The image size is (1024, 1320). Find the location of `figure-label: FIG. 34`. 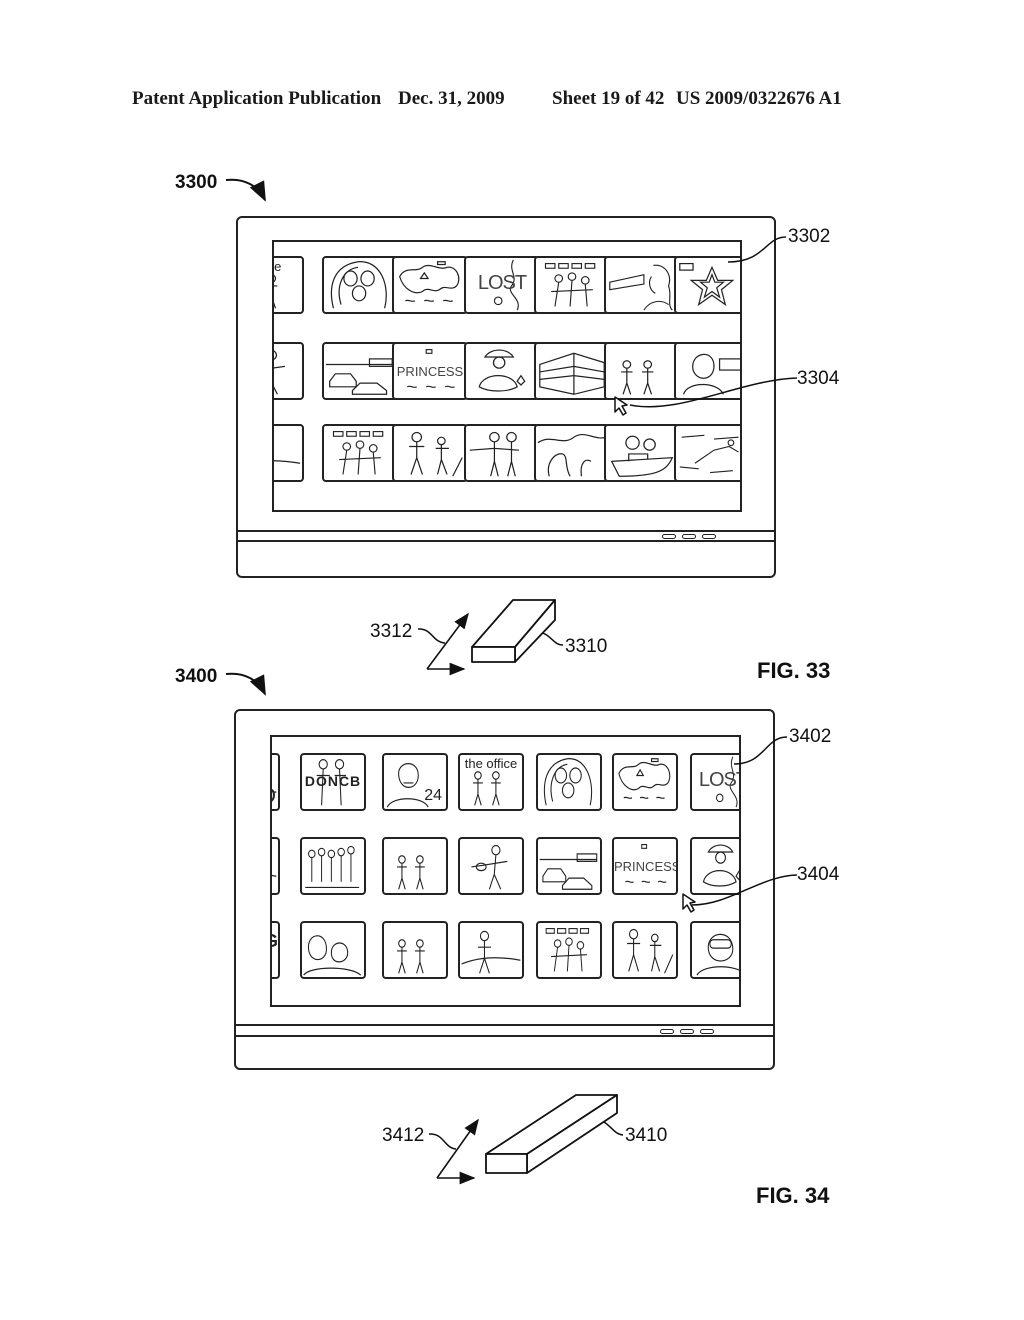

figure-label: FIG. 34 is located at coordinates (793, 1195).